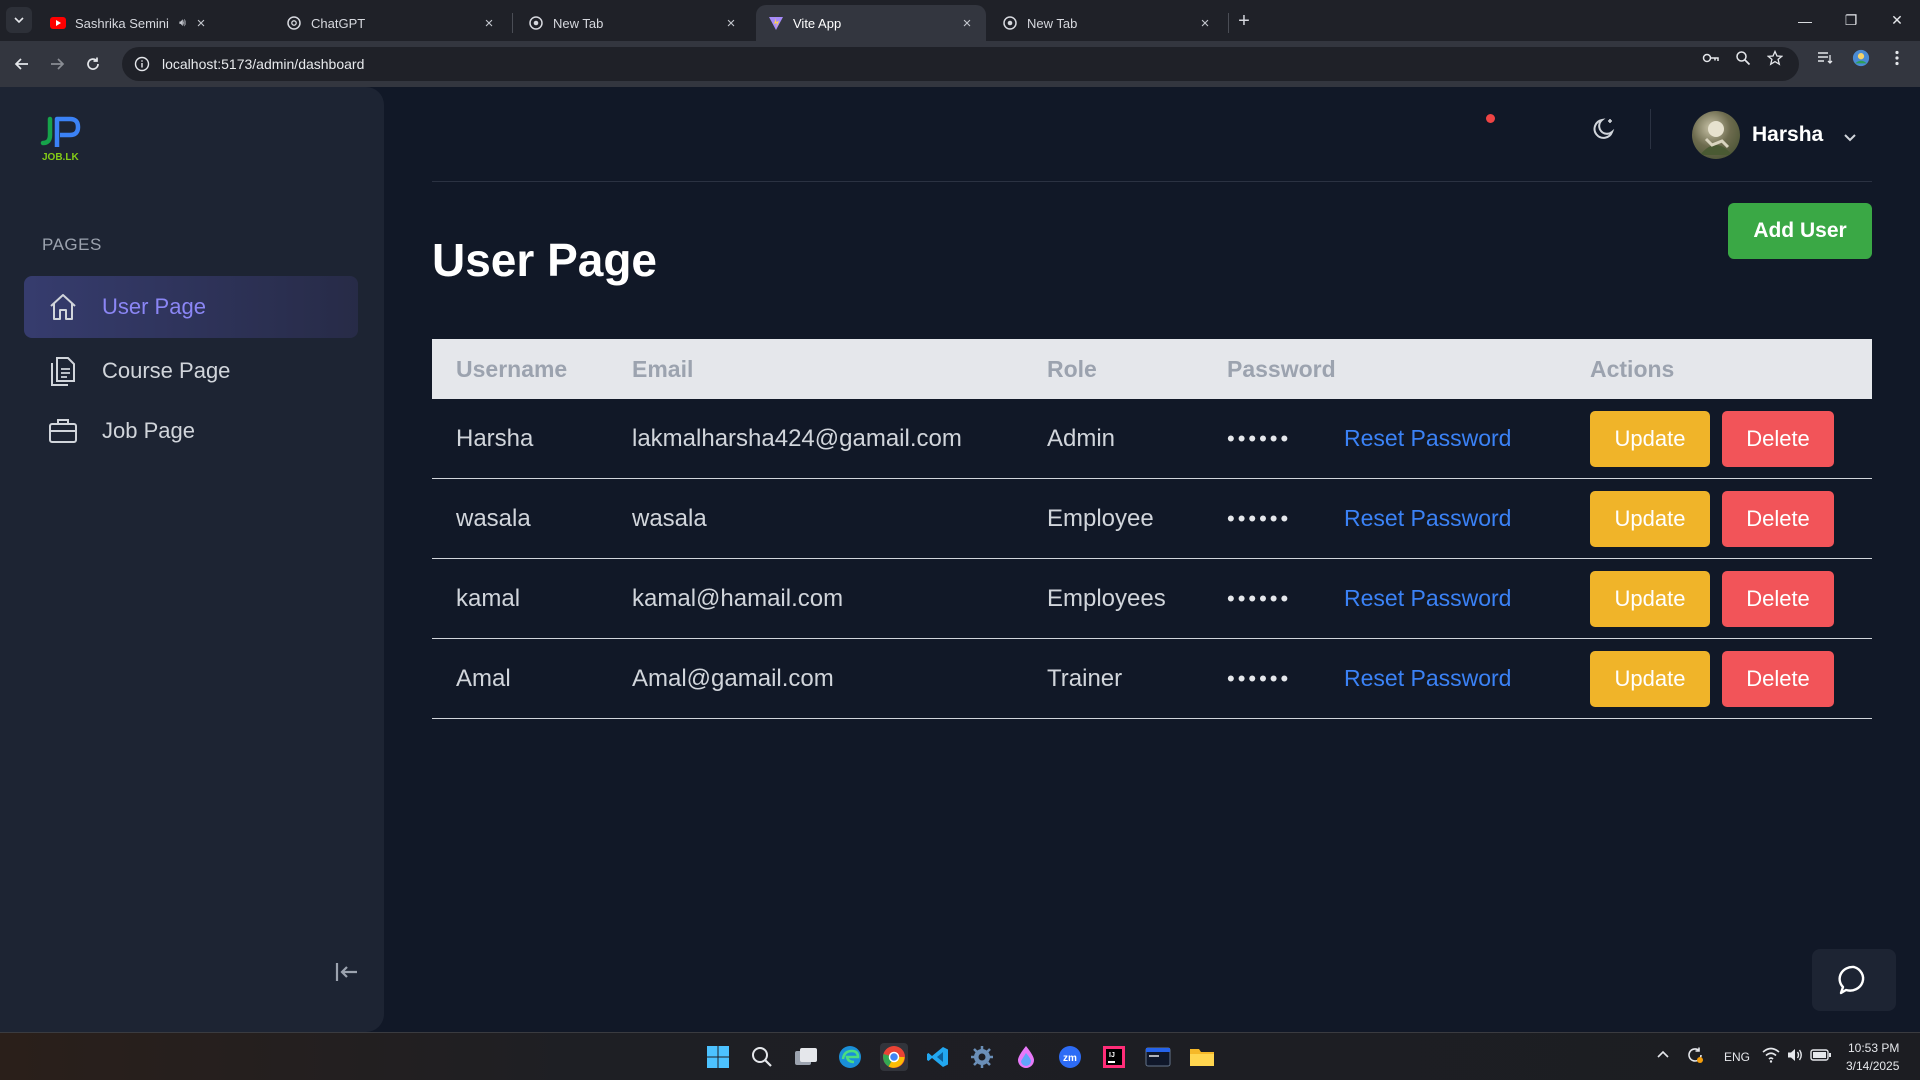 Image resolution: width=1920 pixels, height=1080 pixels. Describe the element at coordinates (982, 1057) in the screenshot. I see `settings-gear-icon` at that location.